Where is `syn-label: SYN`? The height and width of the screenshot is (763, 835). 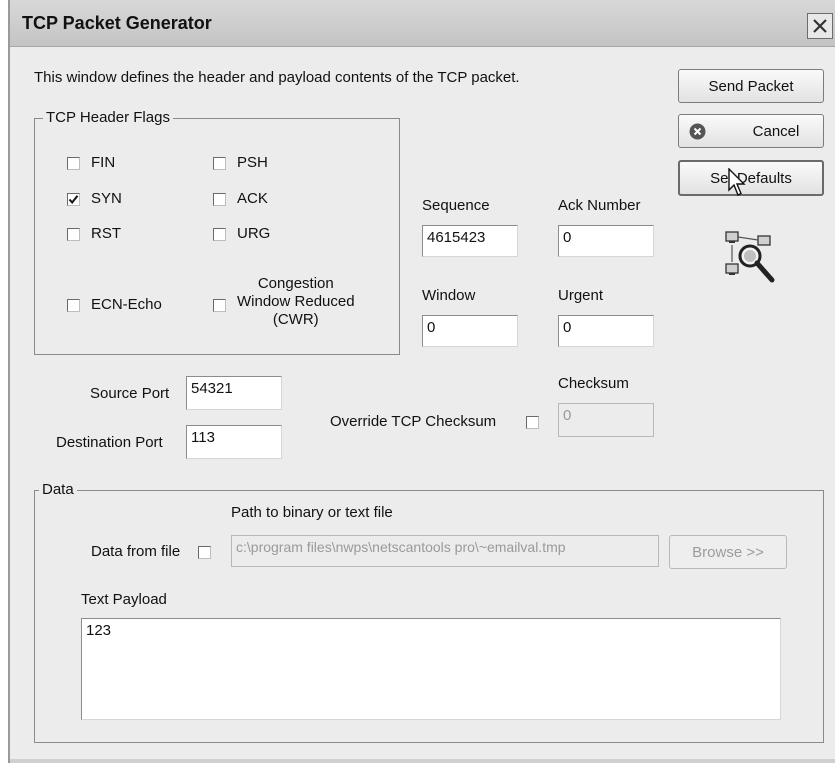
syn-label: SYN is located at coordinates (106, 198).